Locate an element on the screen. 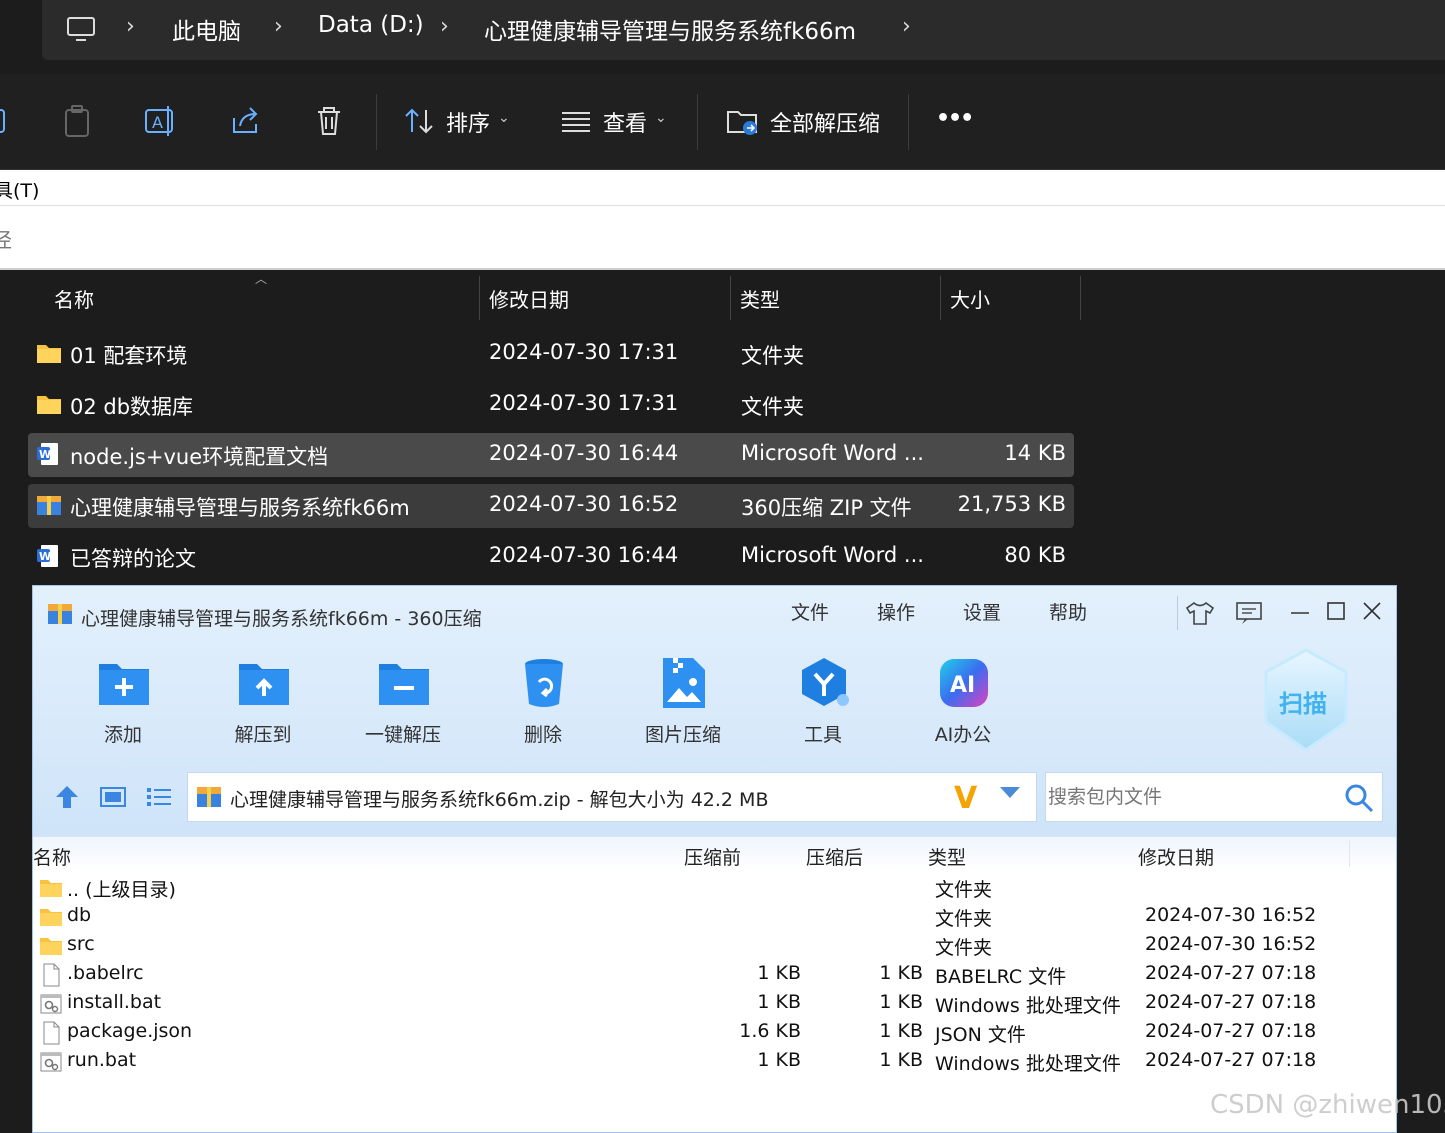 The width and height of the screenshot is (1445, 1133). add-label: 添加 is located at coordinates (122, 735).